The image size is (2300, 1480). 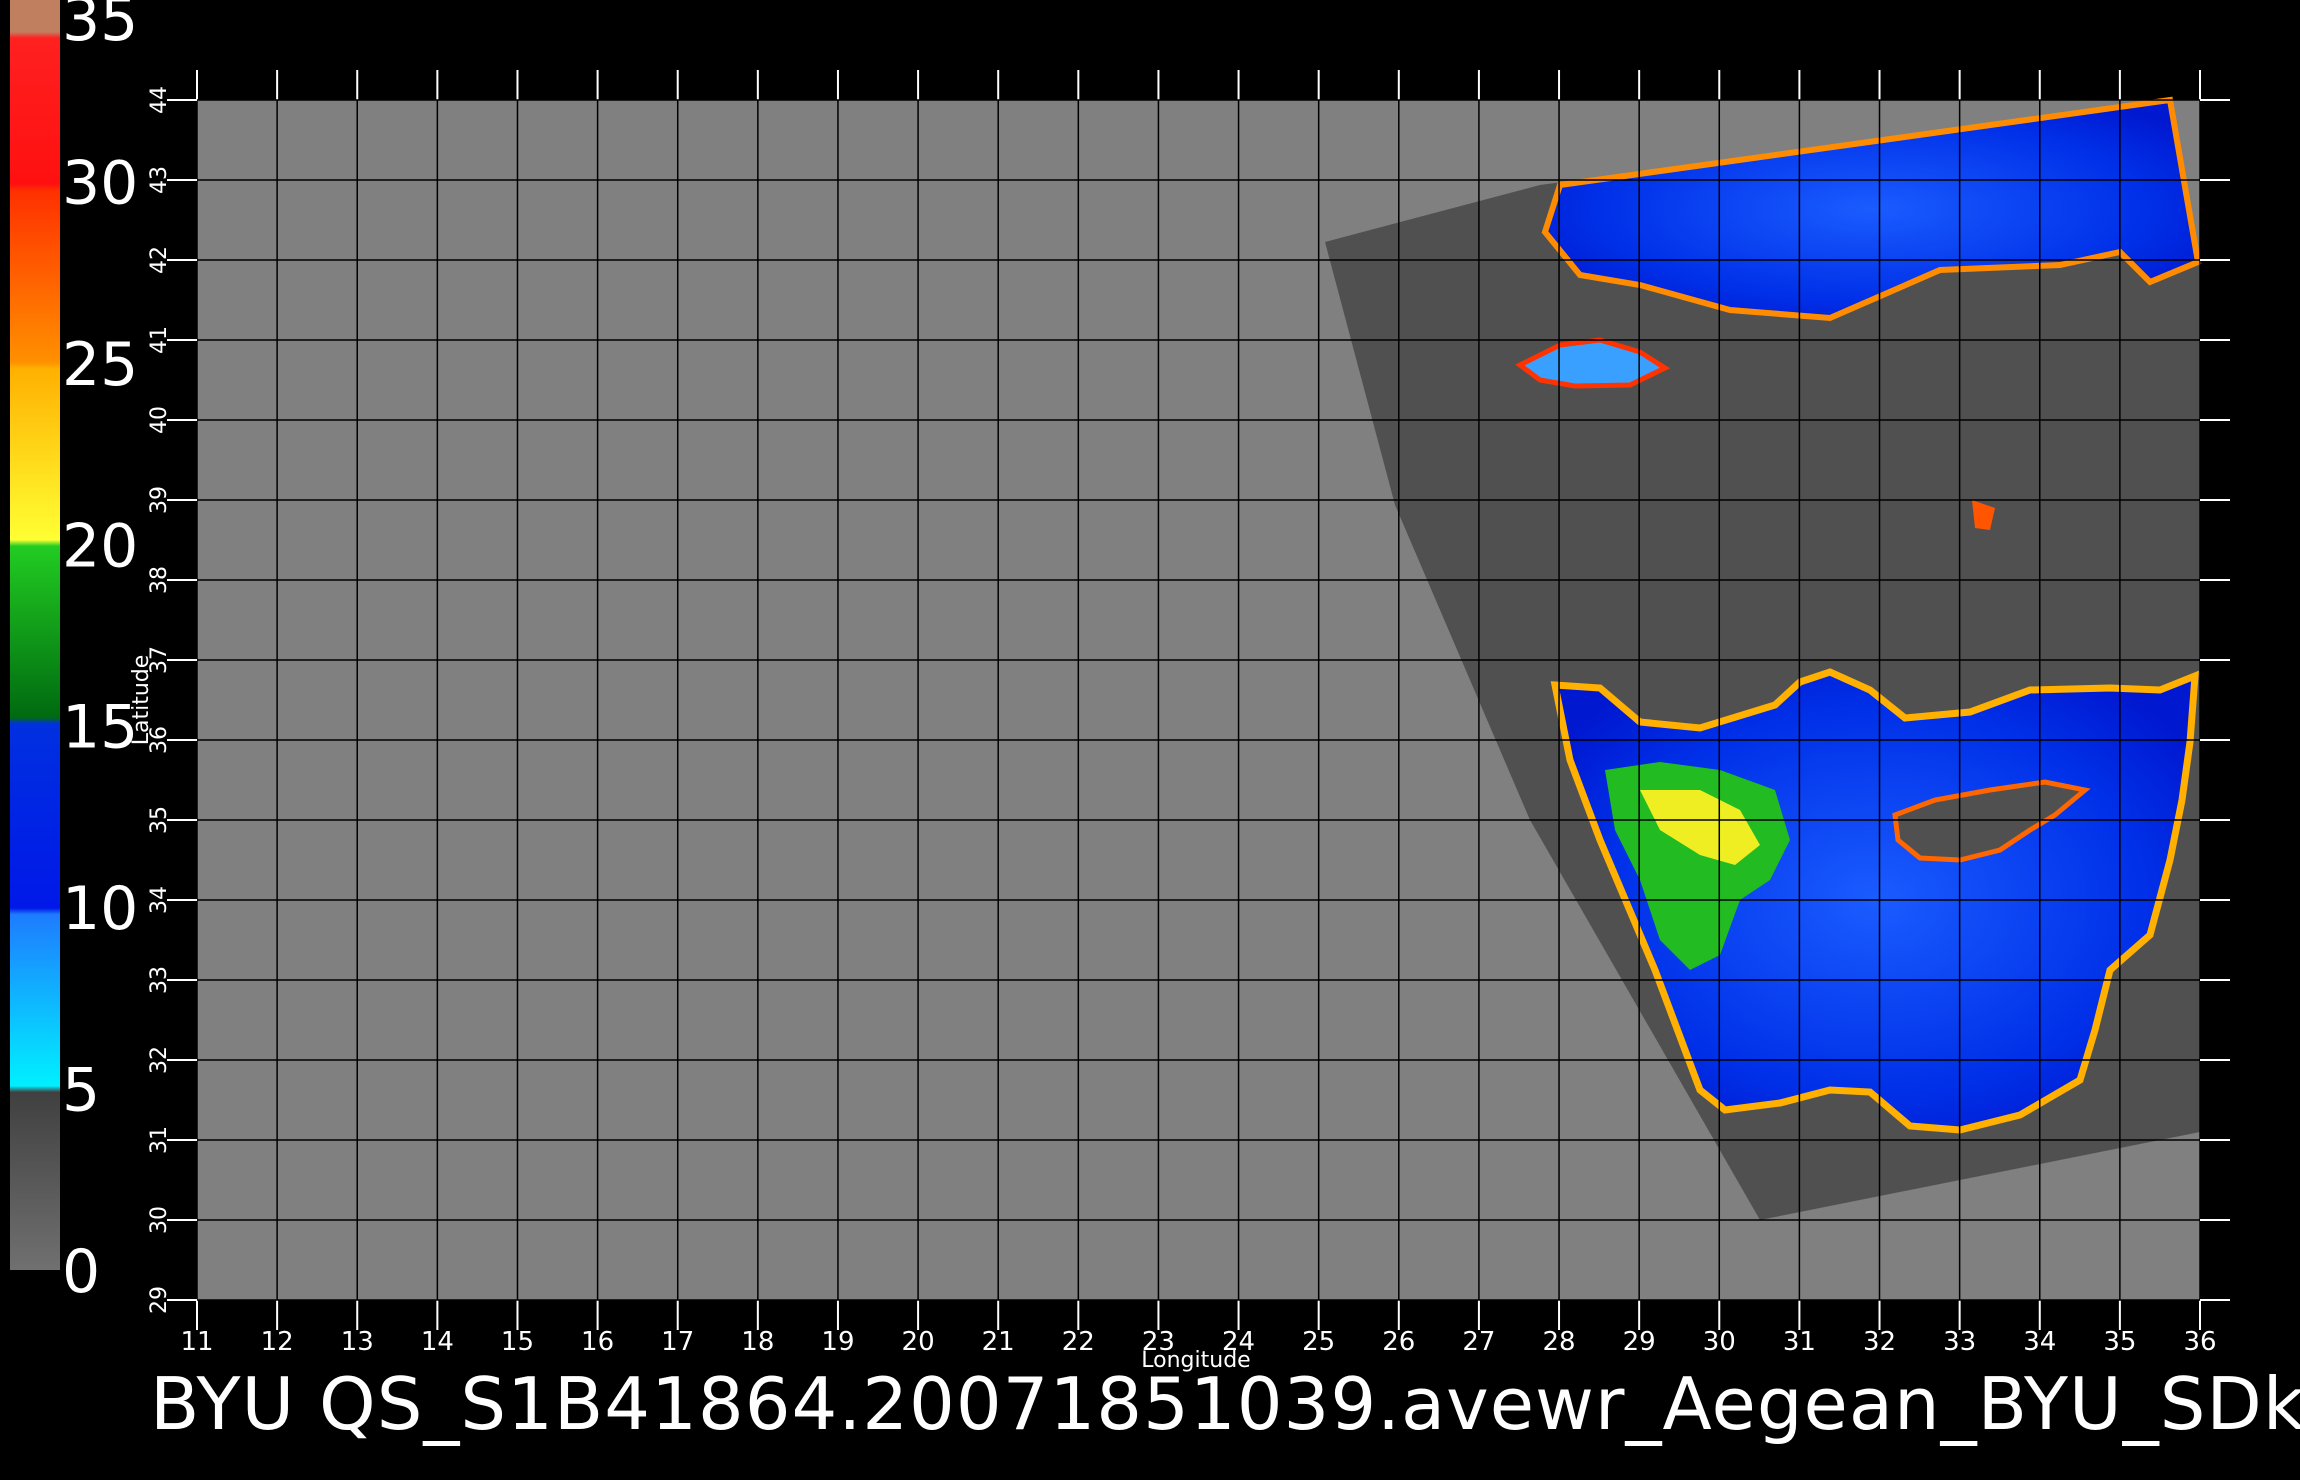 I want to click on longitude-tick-label: 26, so click(x=1398, y=1342).